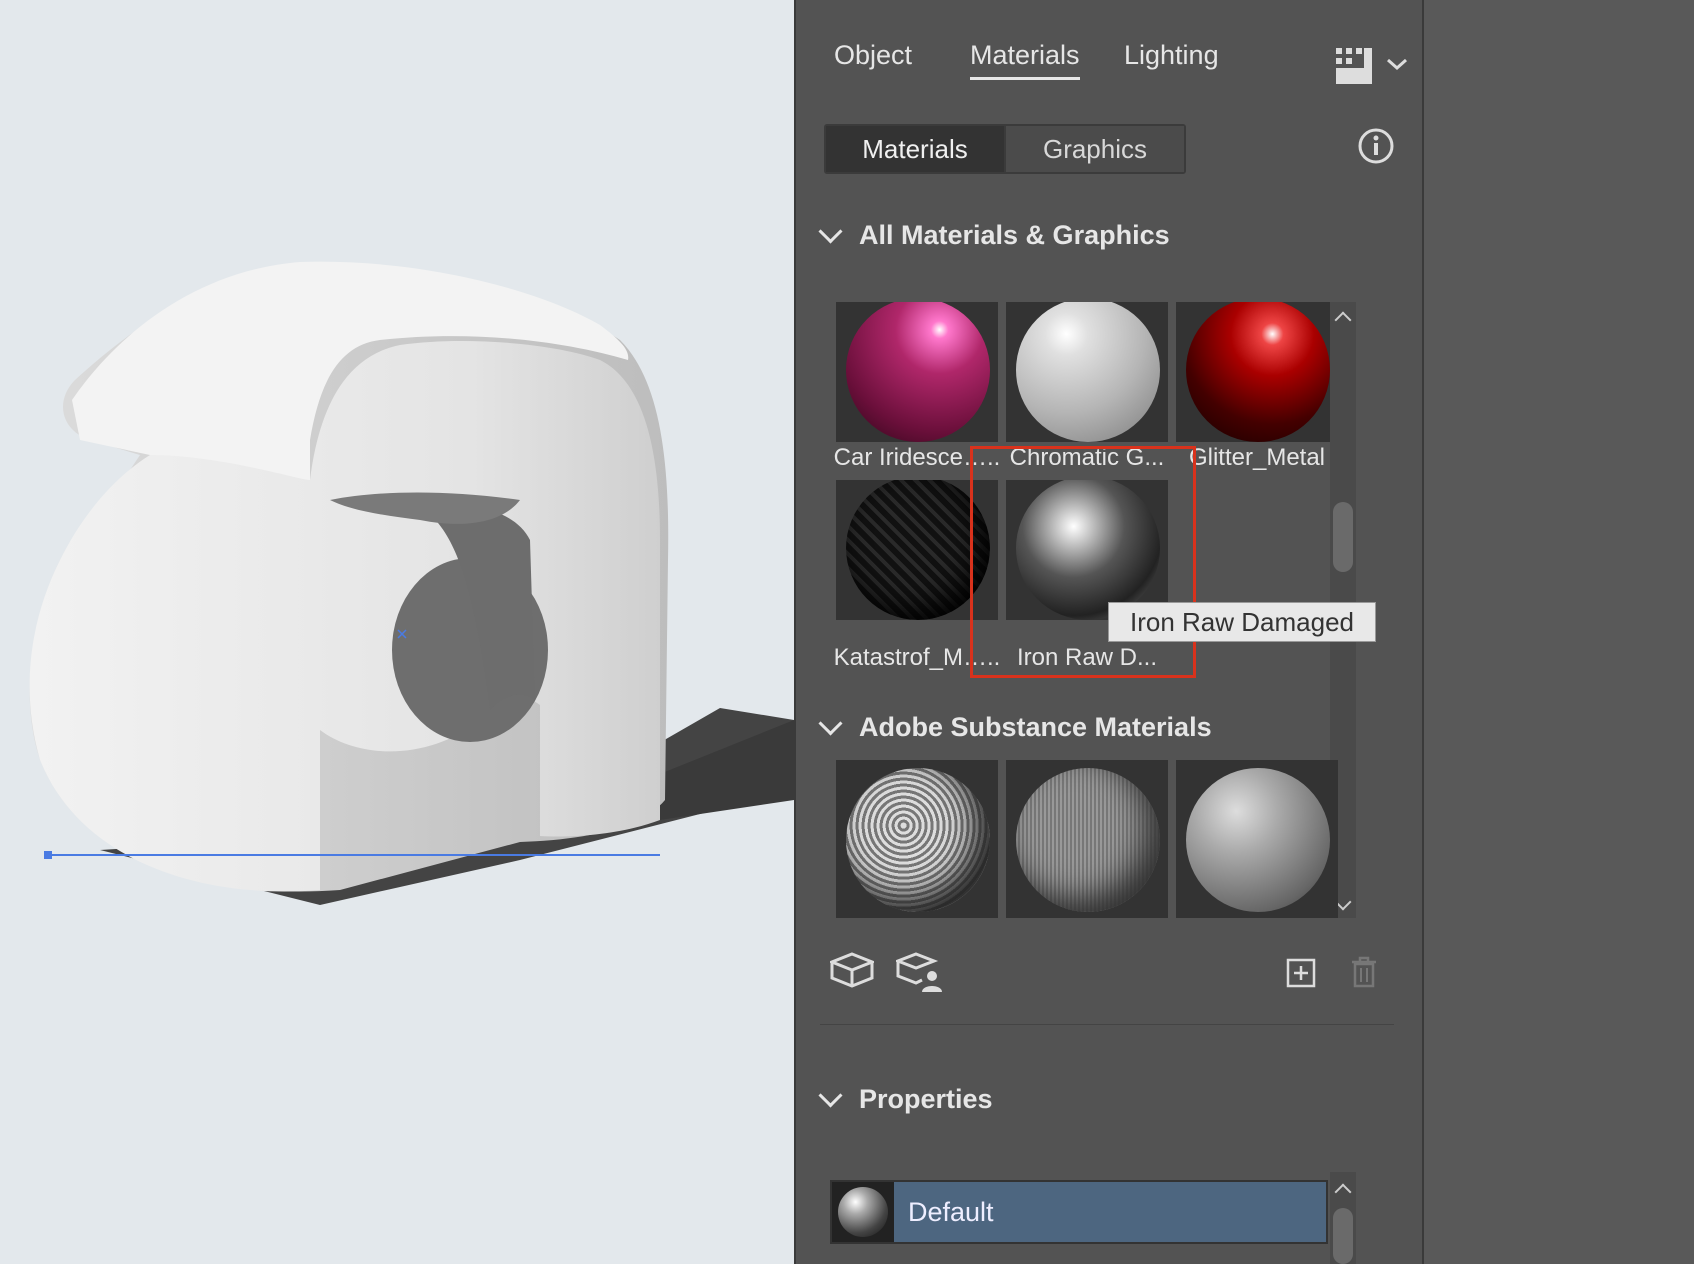 The width and height of the screenshot is (1694, 1264). What do you see at coordinates (1094, 149) in the screenshot?
I see `segment-graphics: Graphics` at bounding box center [1094, 149].